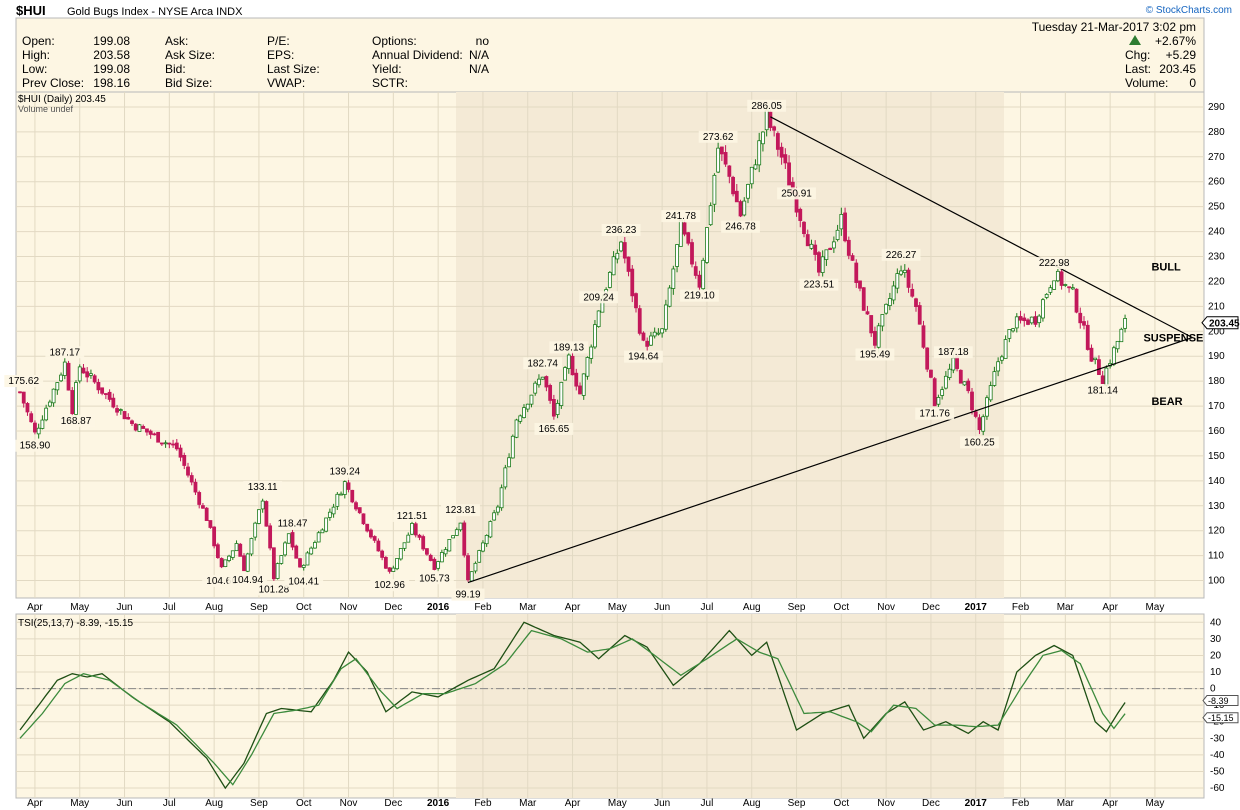  What do you see at coordinates (1216, 506) in the screenshot?
I see `y-tick-label: 130` at bounding box center [1216, 506].